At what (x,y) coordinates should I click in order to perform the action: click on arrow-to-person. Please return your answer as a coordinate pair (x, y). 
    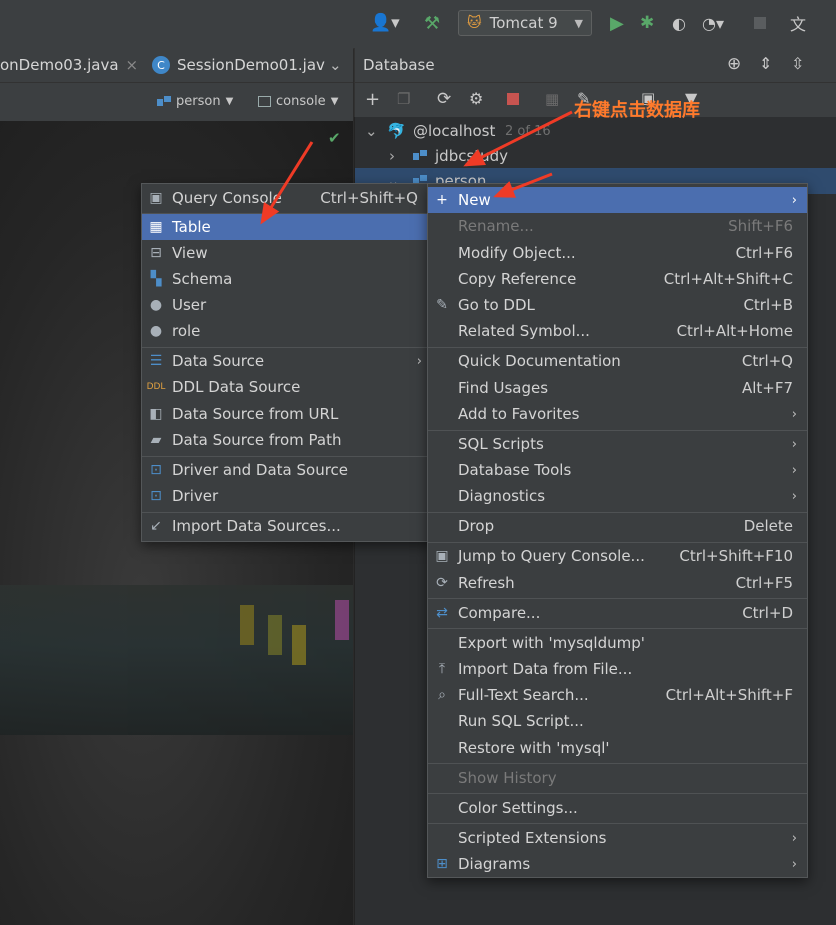
    Looking at the image, I should click on (518, 138).